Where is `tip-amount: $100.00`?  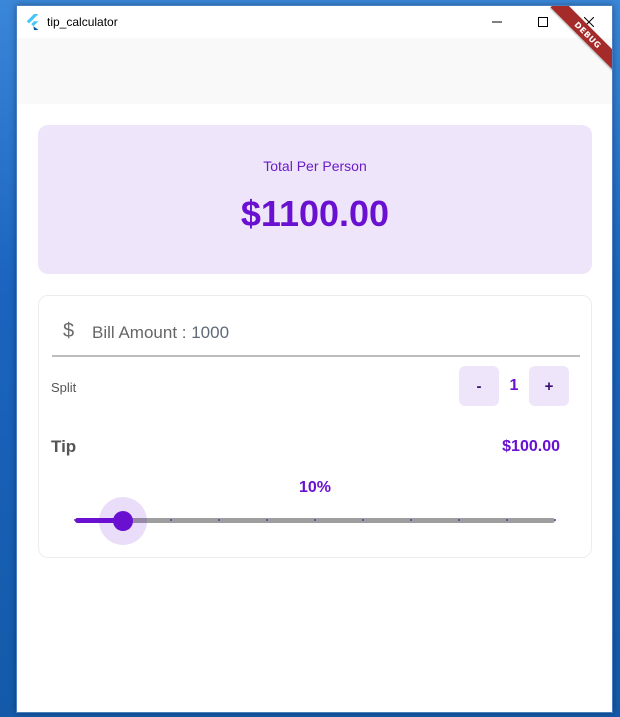
tip-amount: $100.00 is located at coordinates (531, 446).